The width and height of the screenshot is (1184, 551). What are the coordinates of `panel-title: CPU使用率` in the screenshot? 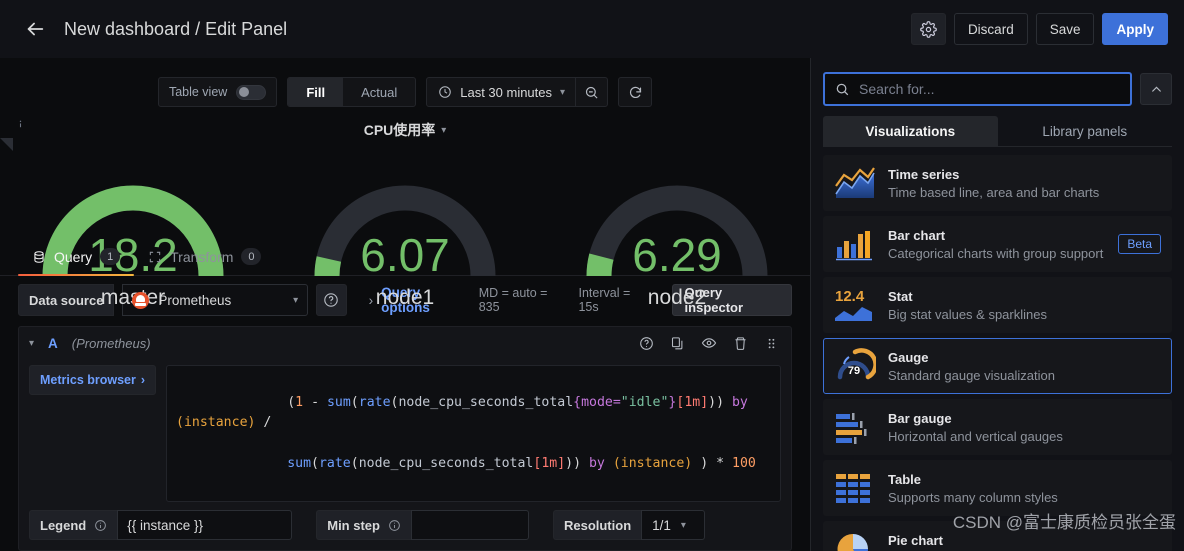 It's located at (400, 130).